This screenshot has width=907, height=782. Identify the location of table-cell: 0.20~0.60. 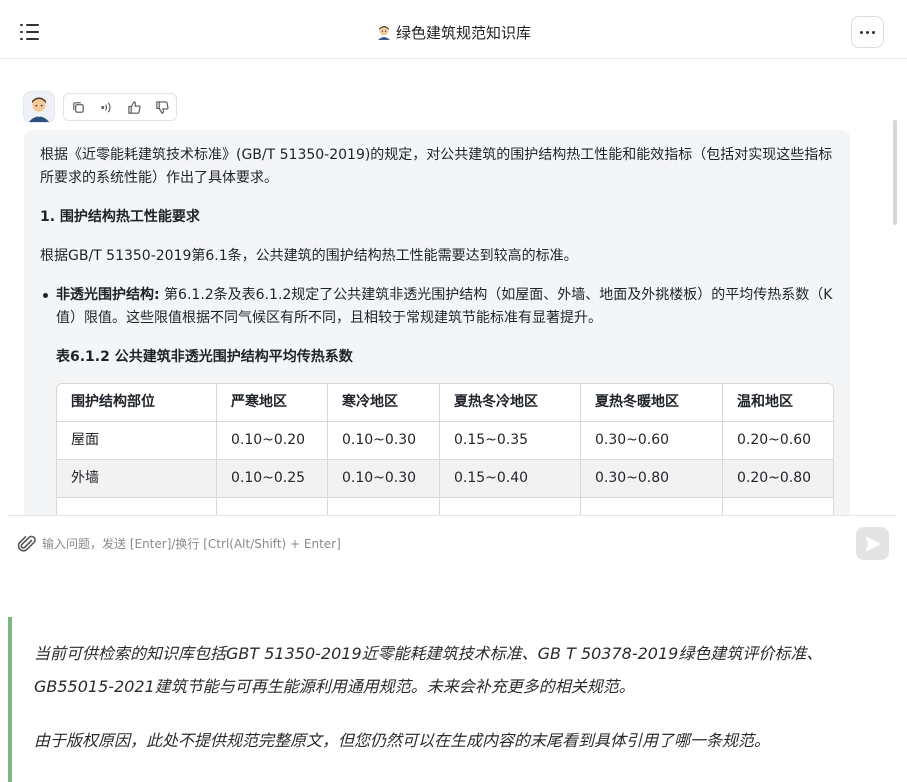
(778, 441).